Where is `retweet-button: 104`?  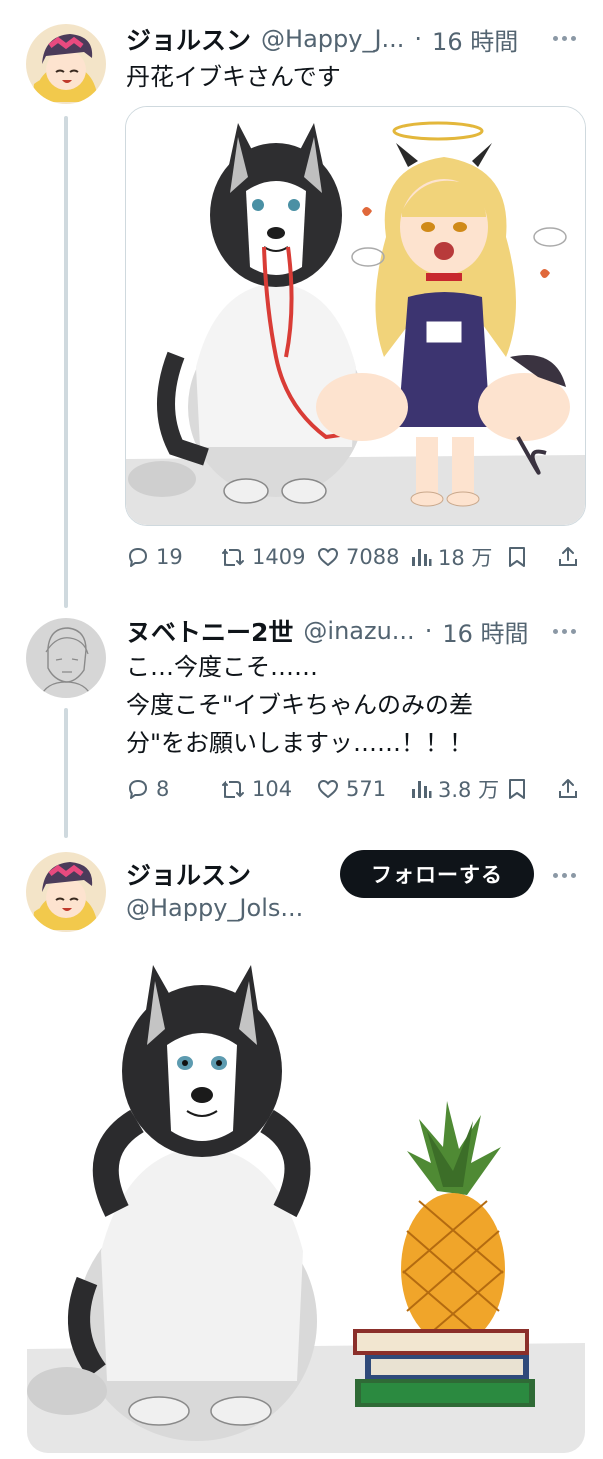
retweet-button: 104 is located at coordinates (256, 789).